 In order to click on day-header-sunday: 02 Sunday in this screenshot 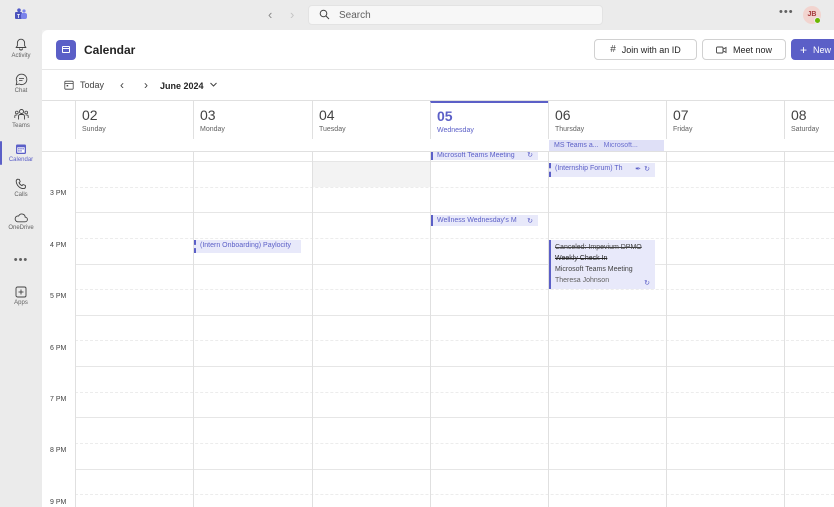, I will do `click(134, 120)`.